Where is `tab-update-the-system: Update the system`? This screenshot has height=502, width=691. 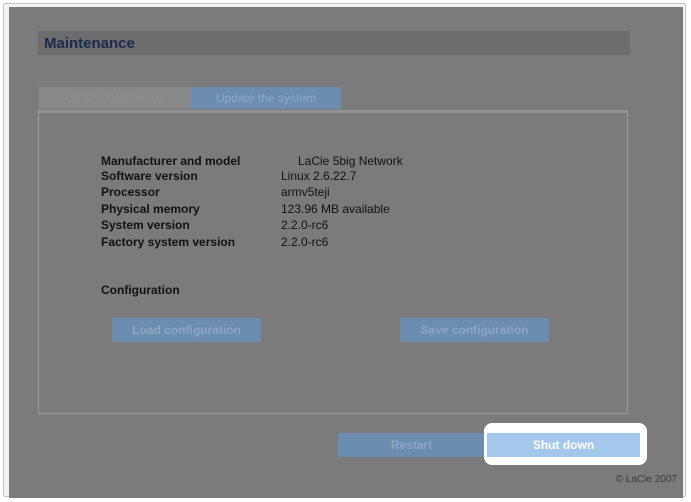 tab-update-the-system: Update the system is located at coordinates (266, 98).